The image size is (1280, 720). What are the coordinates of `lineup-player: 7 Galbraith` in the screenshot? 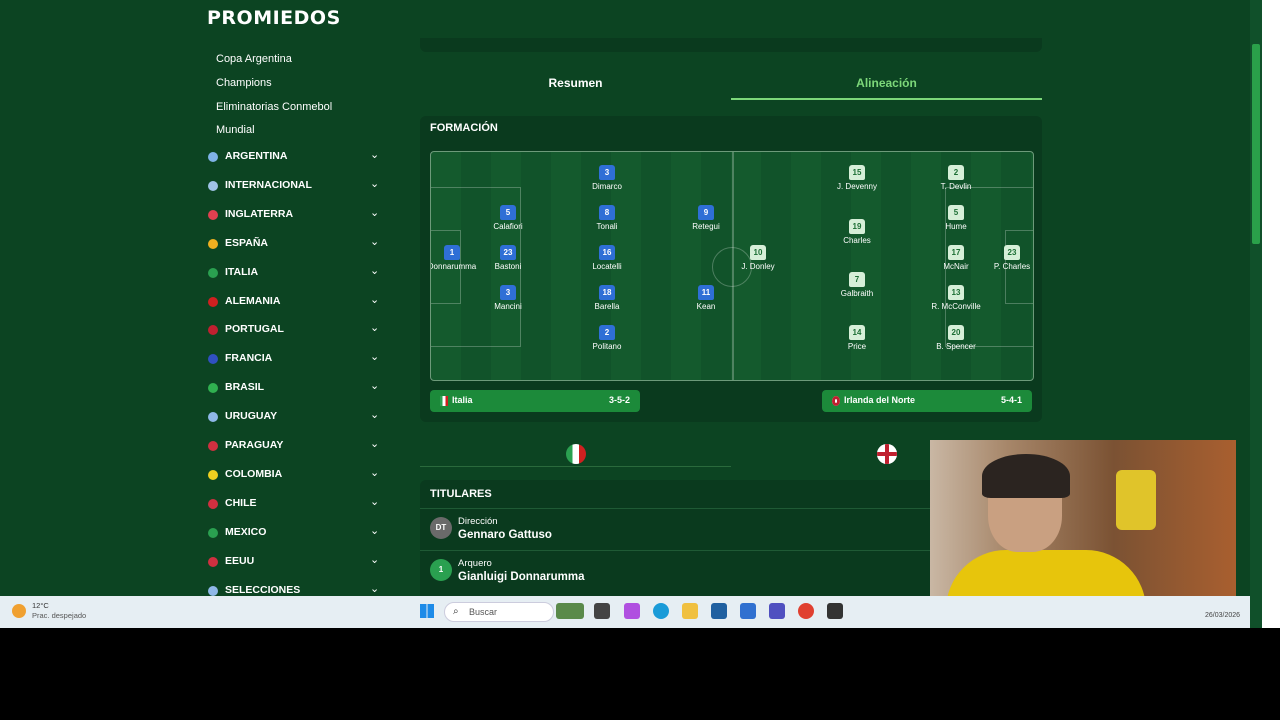 It's located at (857, 285).